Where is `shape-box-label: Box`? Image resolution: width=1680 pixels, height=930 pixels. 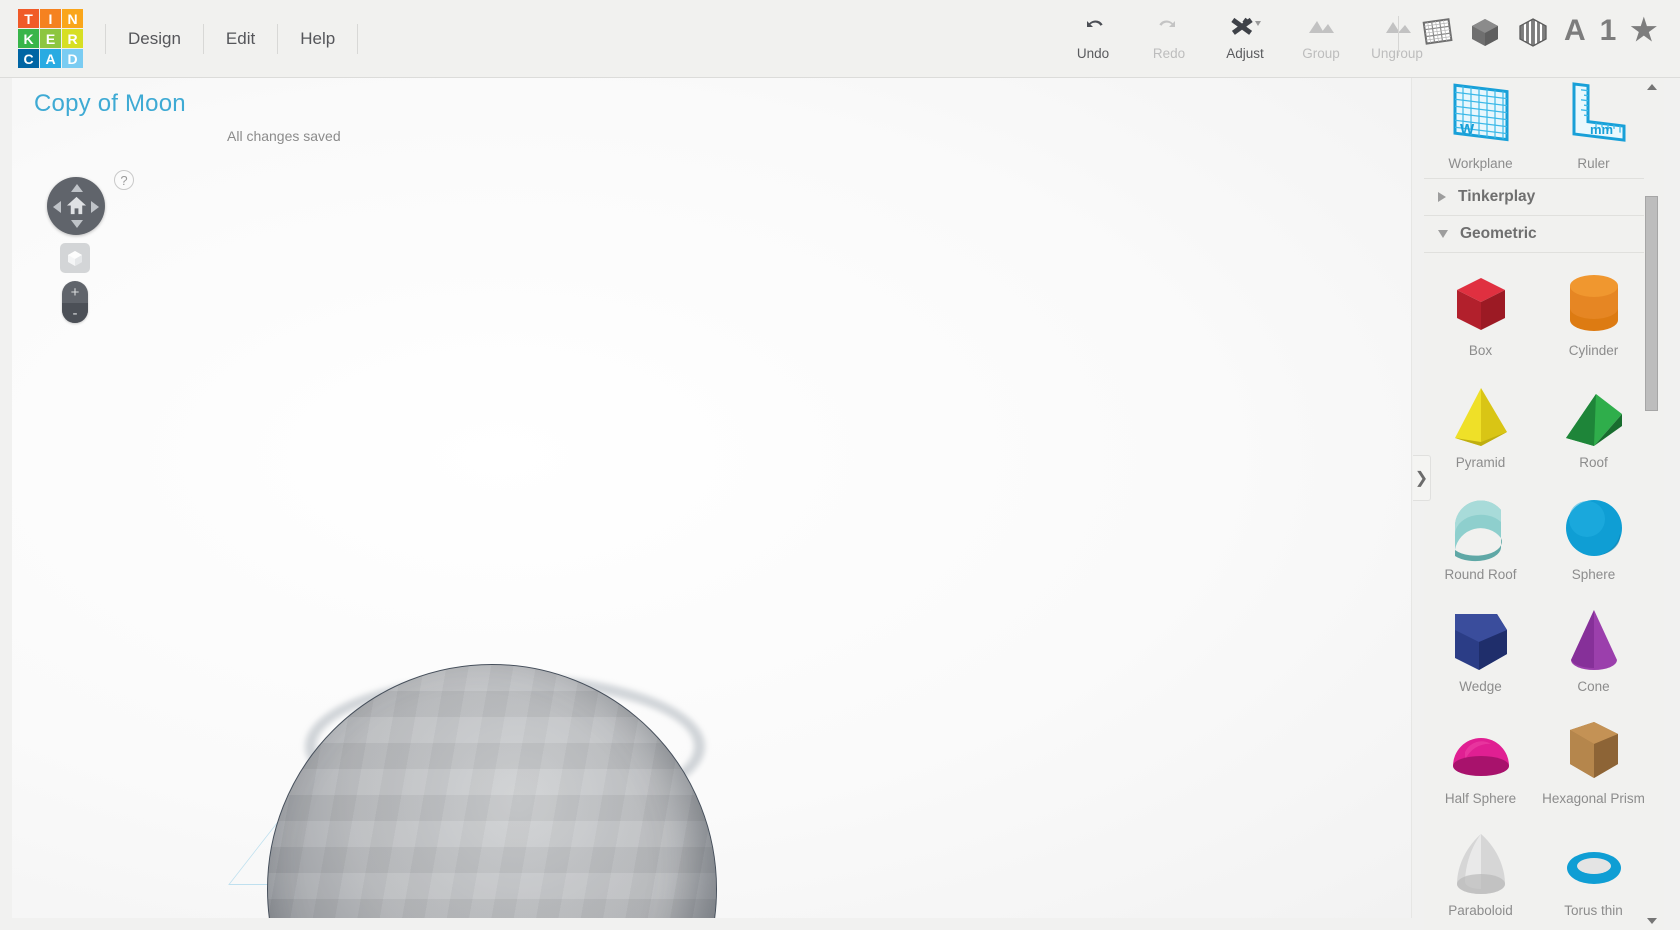 shape-box-label: Box is located at coordinates (1480, 350).